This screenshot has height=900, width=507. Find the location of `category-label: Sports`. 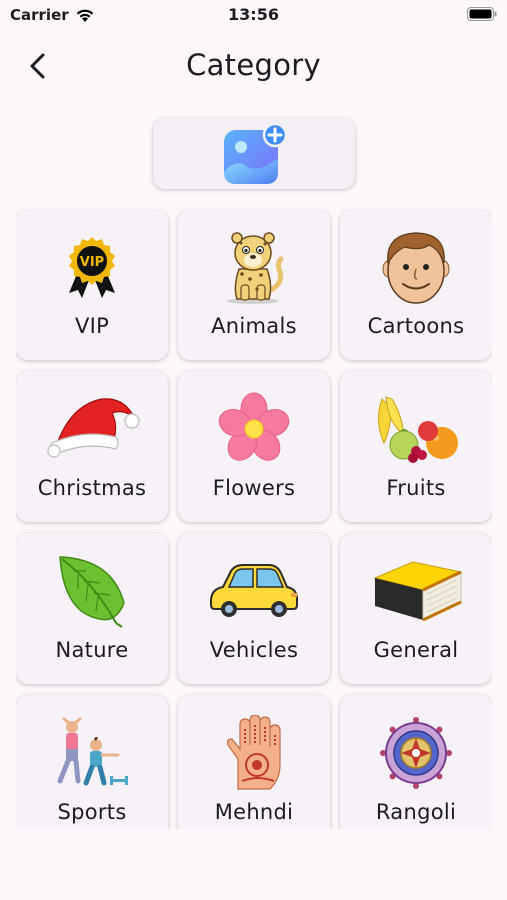

category-label: Sports is located at coordinates (92, 812).